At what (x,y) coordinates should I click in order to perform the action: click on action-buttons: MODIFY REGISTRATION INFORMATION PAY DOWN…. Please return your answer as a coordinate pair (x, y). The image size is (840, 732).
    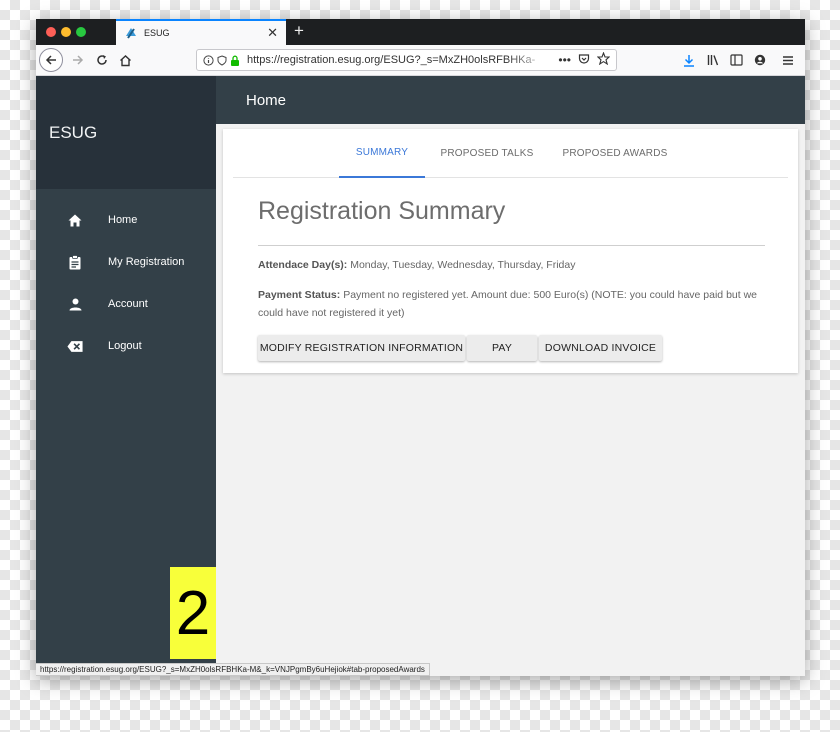
    Looking at the image, I should click on (460, 348).